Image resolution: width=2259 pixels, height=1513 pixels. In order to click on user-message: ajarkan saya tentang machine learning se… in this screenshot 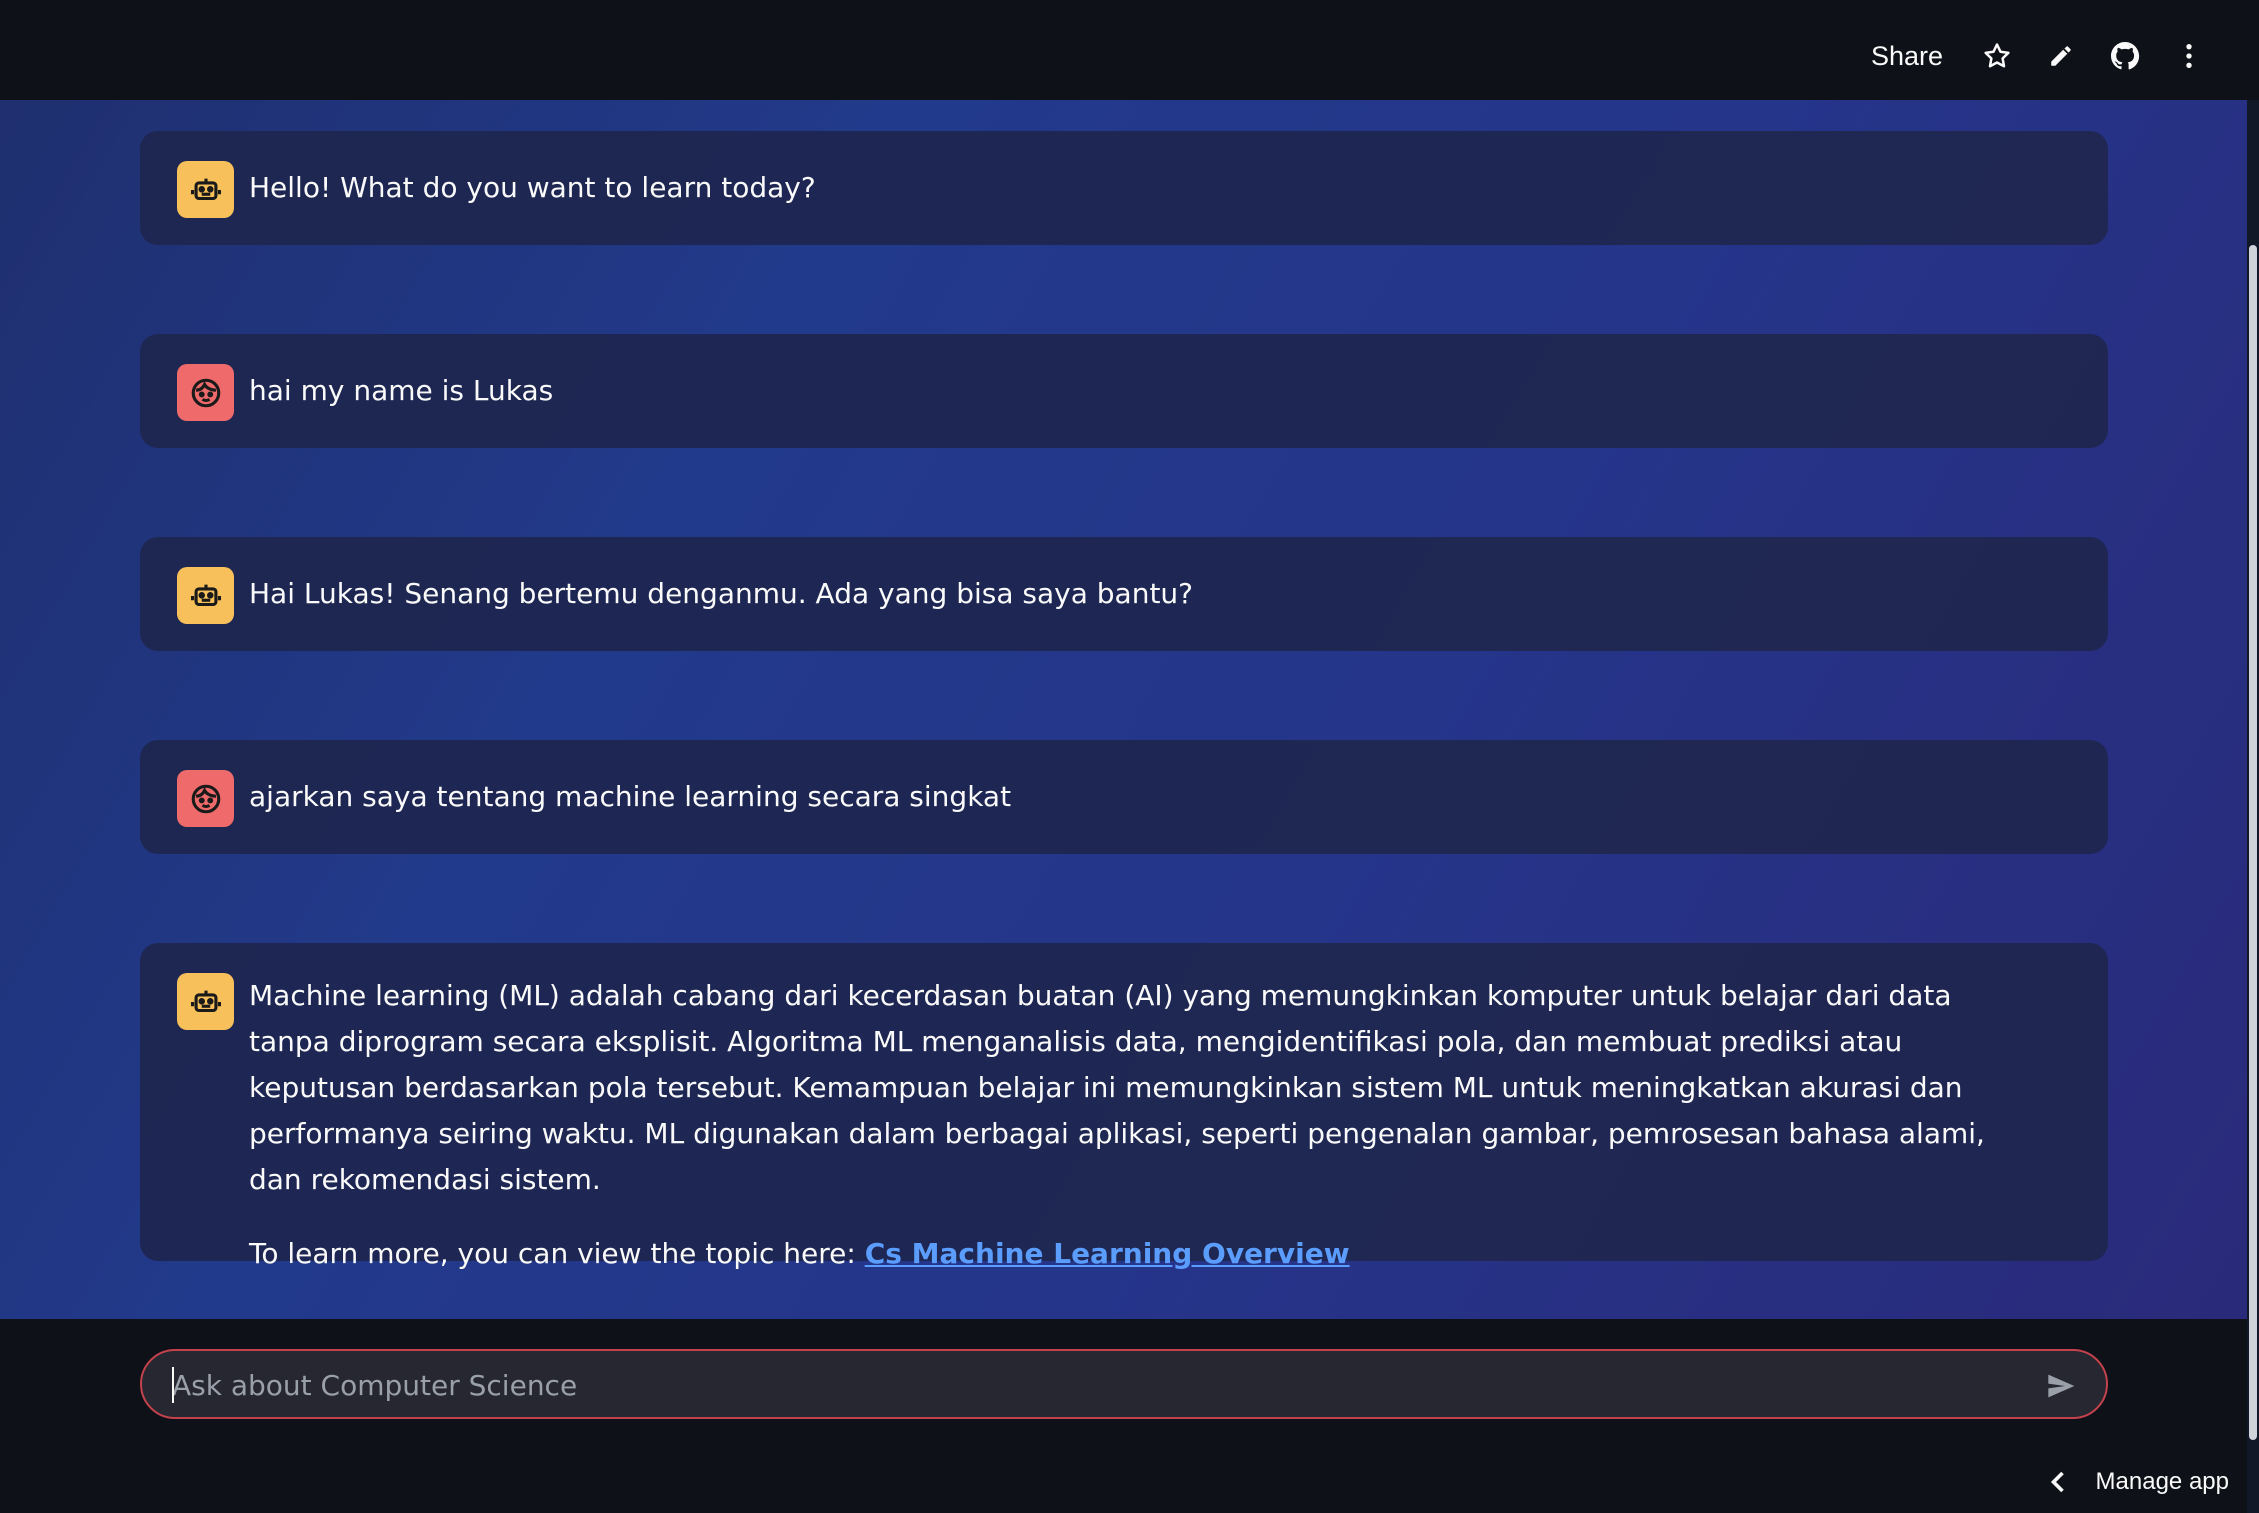, I will do `click(1124, 797)`.